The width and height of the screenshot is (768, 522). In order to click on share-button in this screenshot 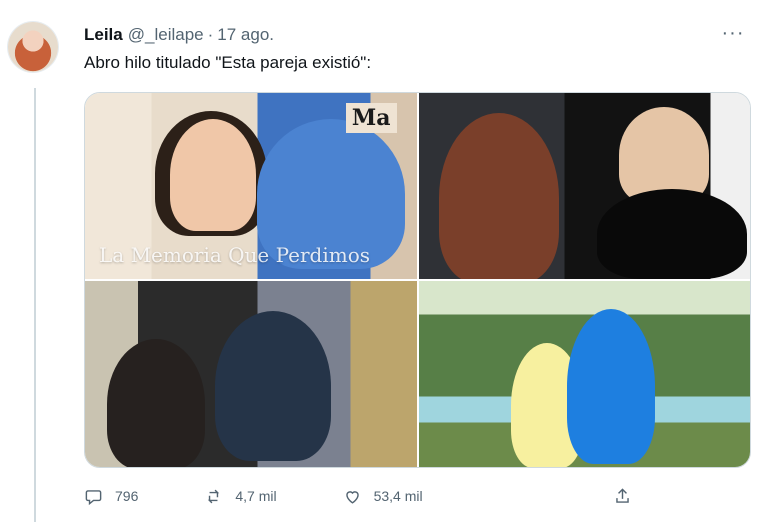, I will do `click(628, 496)`.